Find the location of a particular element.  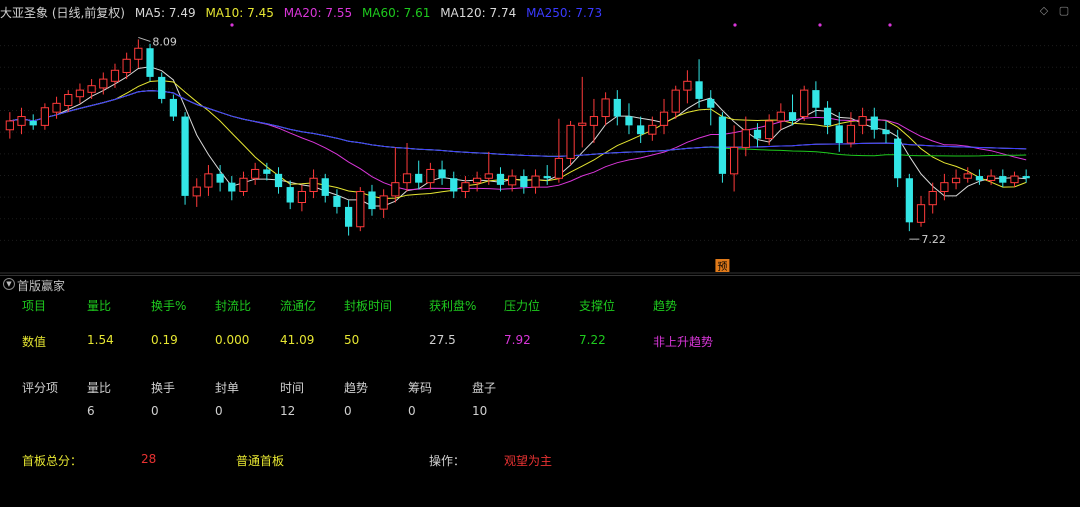

low-label: 7.22 is located at coordinates (933, 239).